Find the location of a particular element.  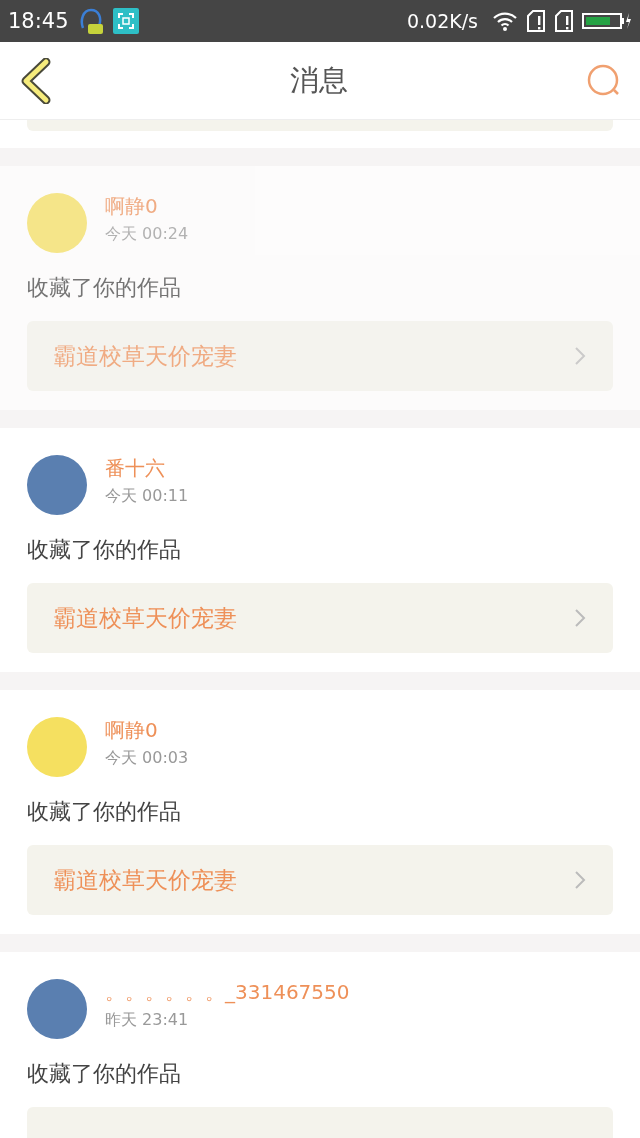

message-time: 今天 00:24 is located at coordinates (147, 234).